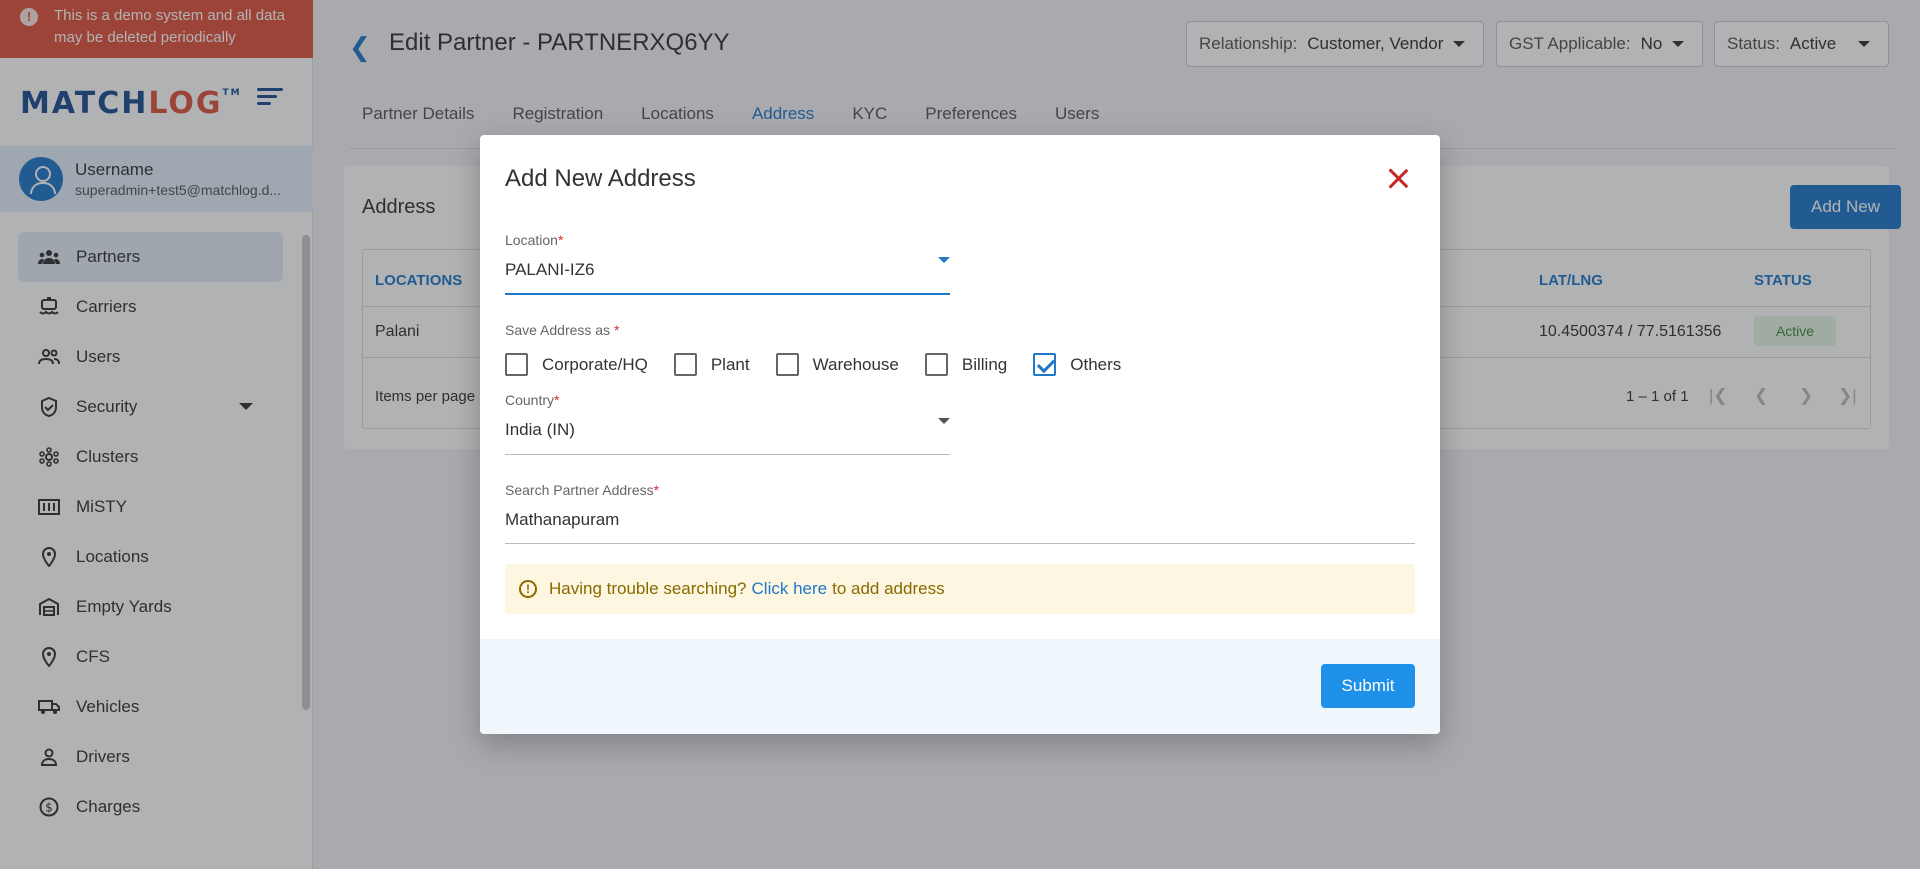 This screenshot has height=869, width=1920. What do you see at coordinates (532, 400) in the screenshot?
I see `country-label: Country*` at bounding box center [532, 400].